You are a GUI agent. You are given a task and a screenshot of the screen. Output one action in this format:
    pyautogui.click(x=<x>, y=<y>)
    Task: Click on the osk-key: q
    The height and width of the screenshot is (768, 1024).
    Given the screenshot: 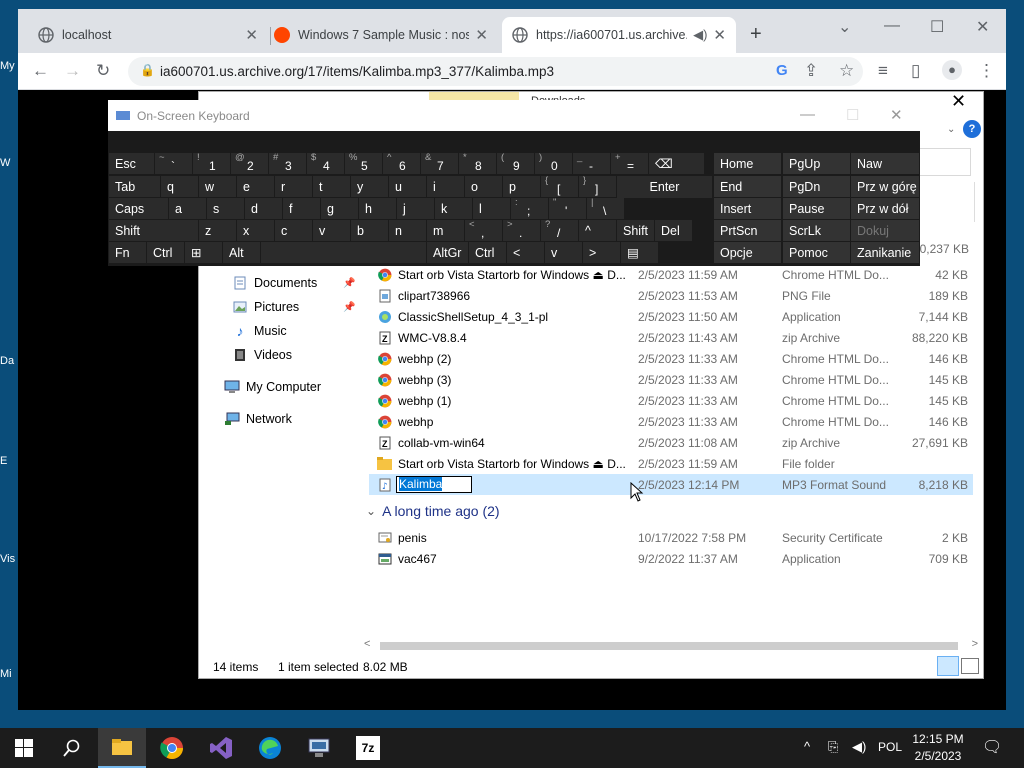 What is the action you would take?
    pyautogui.click(x=179, y=186)
    